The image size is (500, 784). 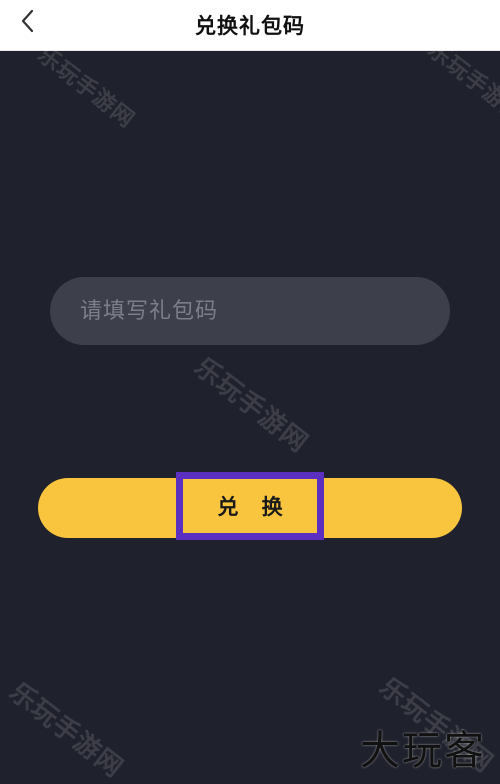 What do you see at coordinates (250, 311) in the screenshot?
I see `gift-code-input` at bounding box center [250, 311].